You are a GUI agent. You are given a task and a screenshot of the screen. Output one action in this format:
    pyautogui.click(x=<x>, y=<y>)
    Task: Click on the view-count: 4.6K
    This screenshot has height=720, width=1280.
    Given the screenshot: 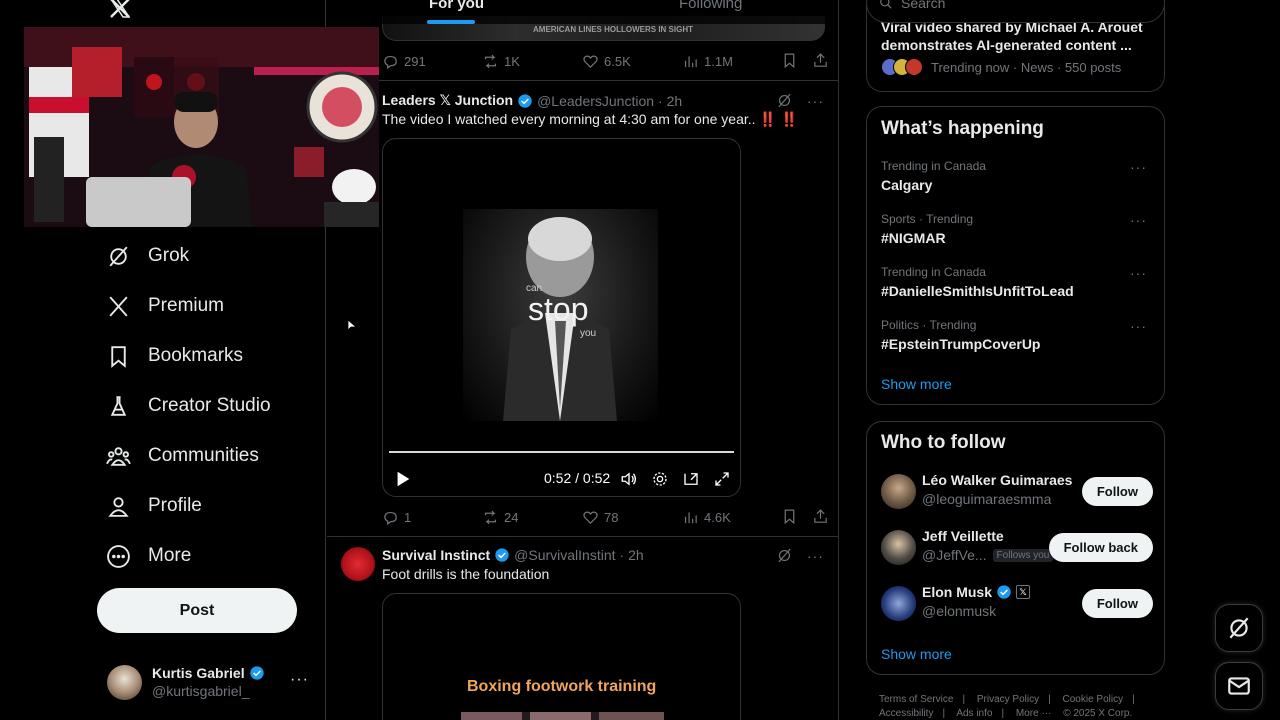 What is the action you would take?
    pyautogui.click(x=717, y=517)
    